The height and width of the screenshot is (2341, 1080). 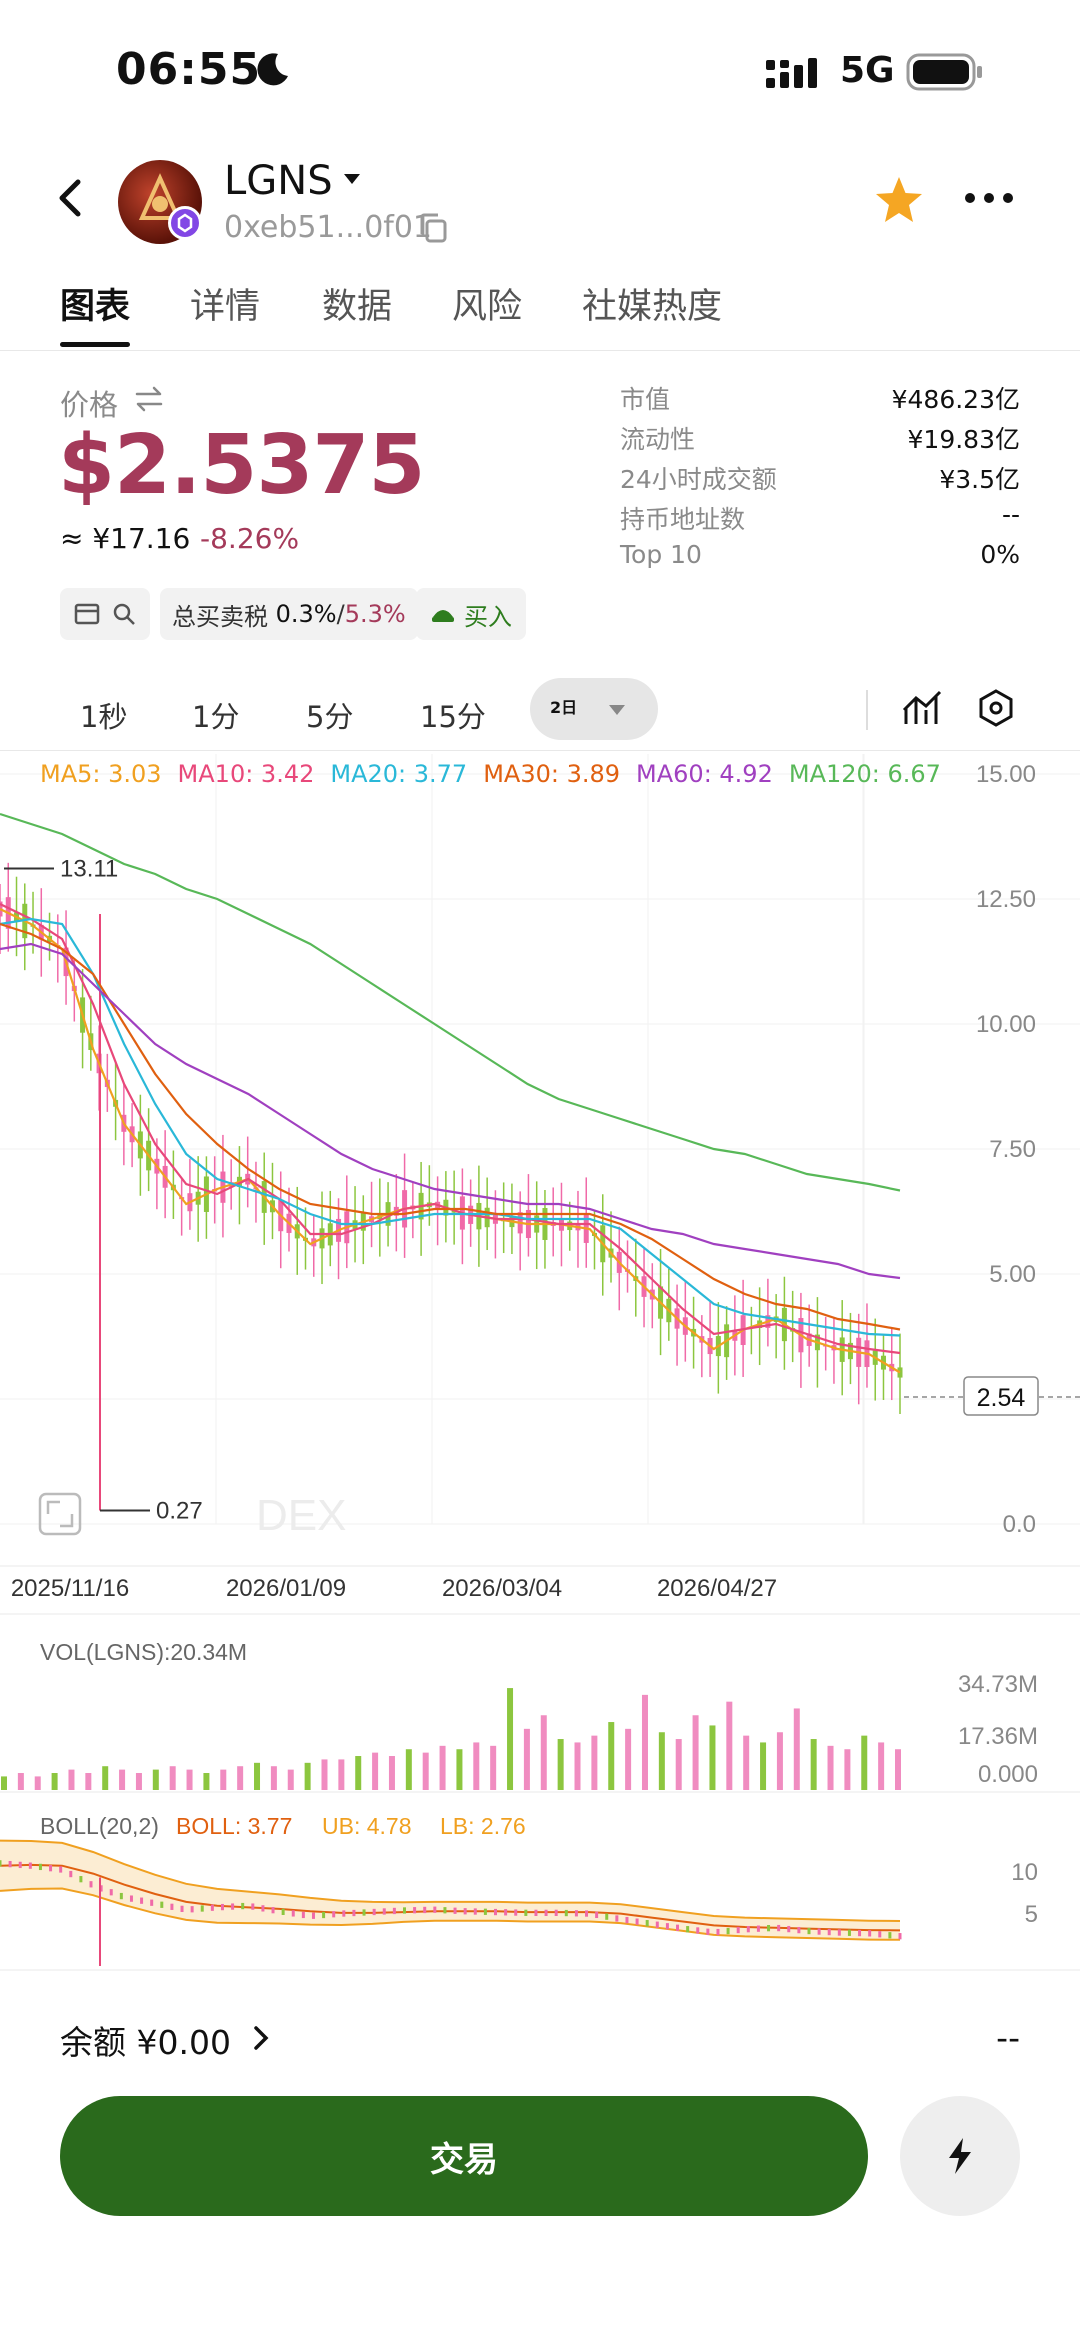 I want to click on back-icon, so click(x=71, y=198).